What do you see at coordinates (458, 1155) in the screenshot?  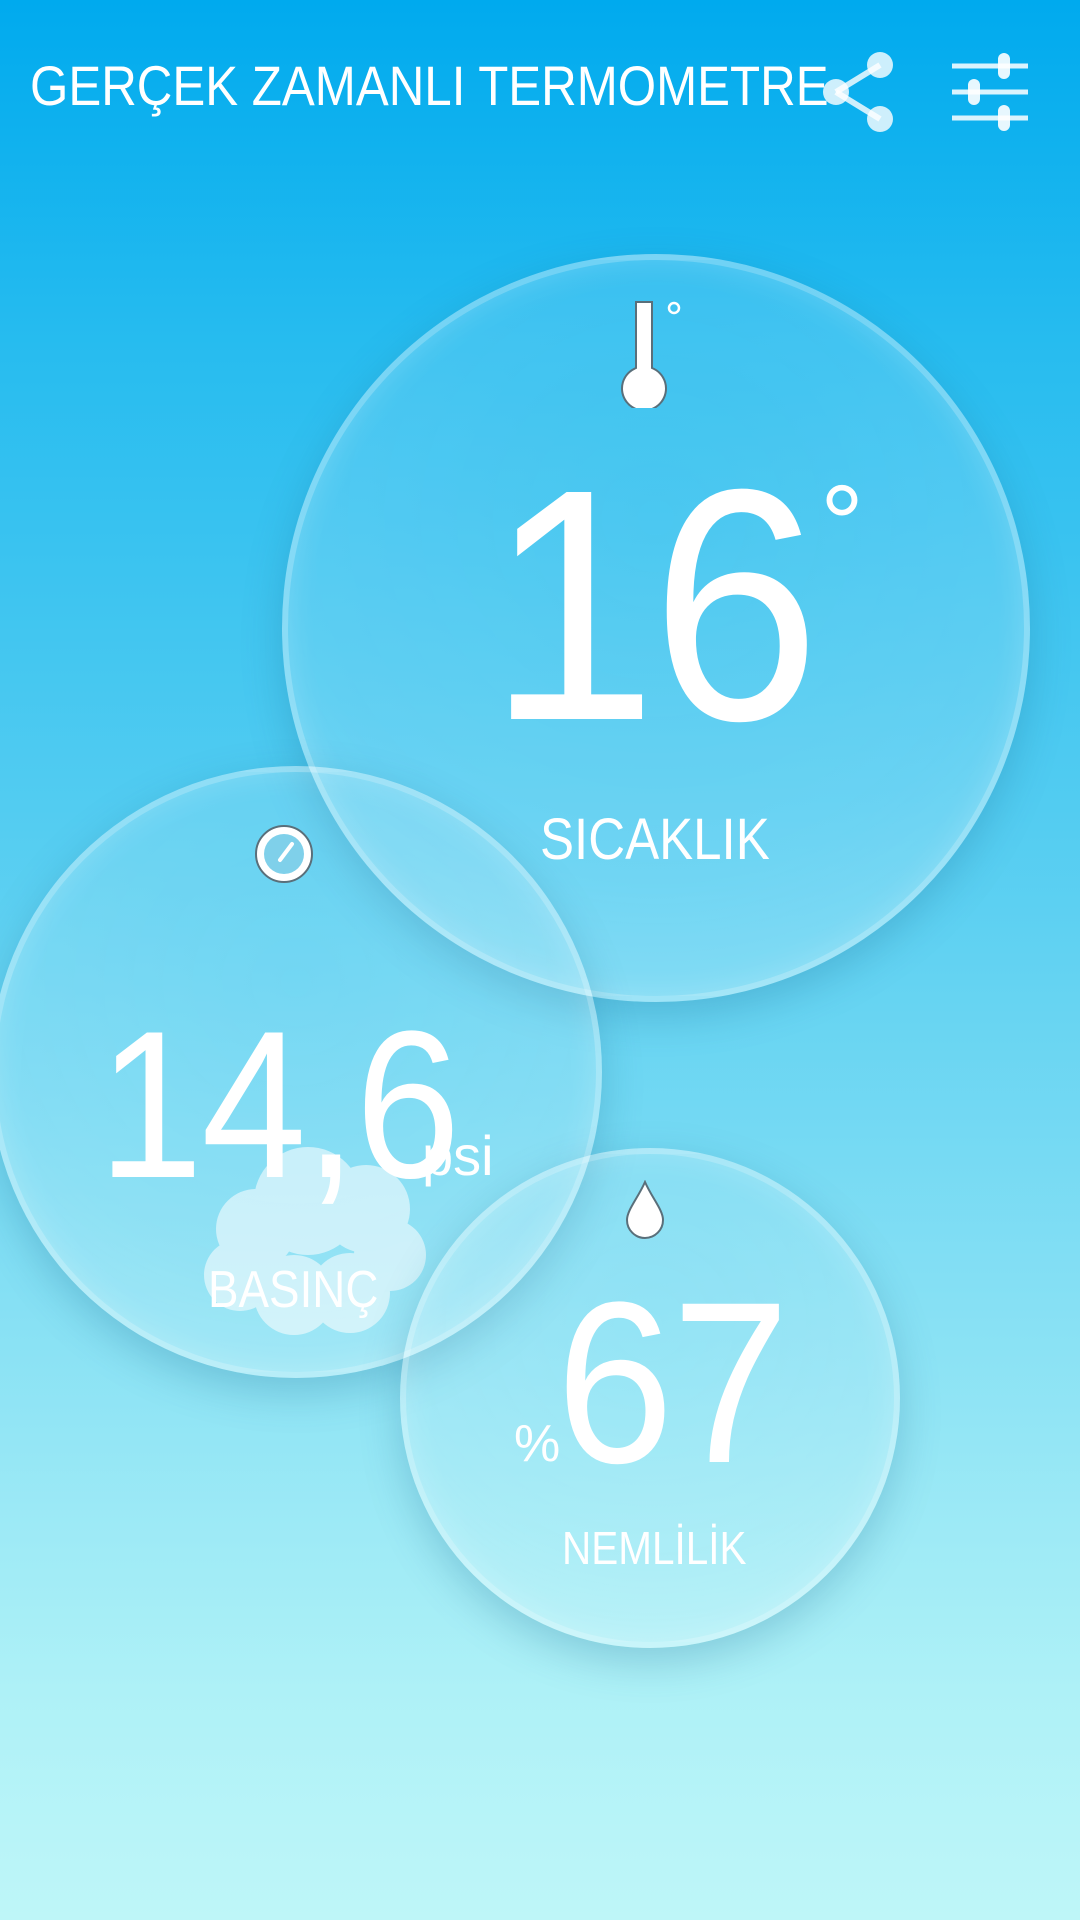 I see `pressure-unit: psi` at bounding box center [458, 1155].